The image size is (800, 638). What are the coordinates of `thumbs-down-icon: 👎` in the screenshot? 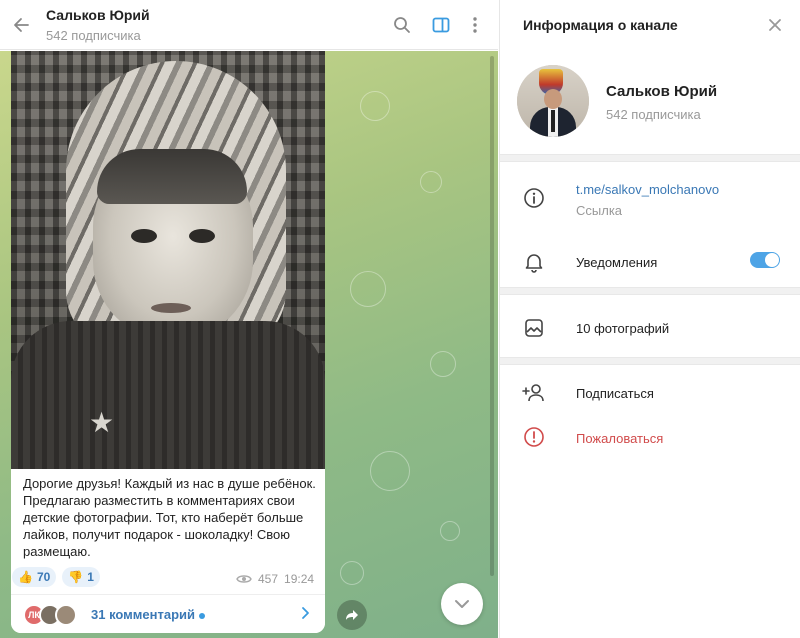 It's located at (76, 577).